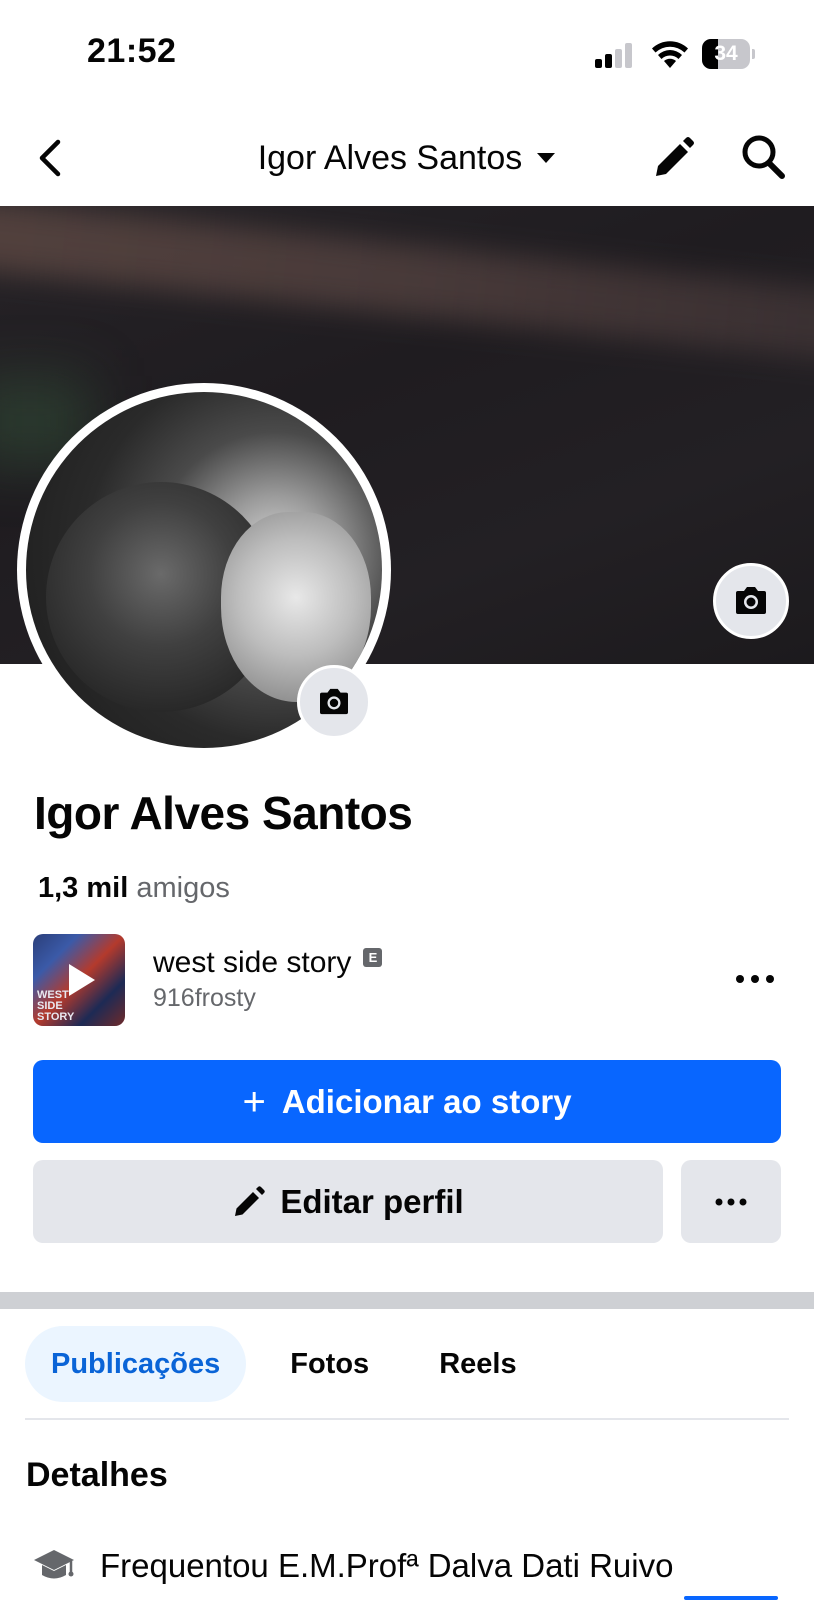 The height and width of the screenshot is (1600, 814). I want to click on song-title-row: west side story E, so click(268, 963).